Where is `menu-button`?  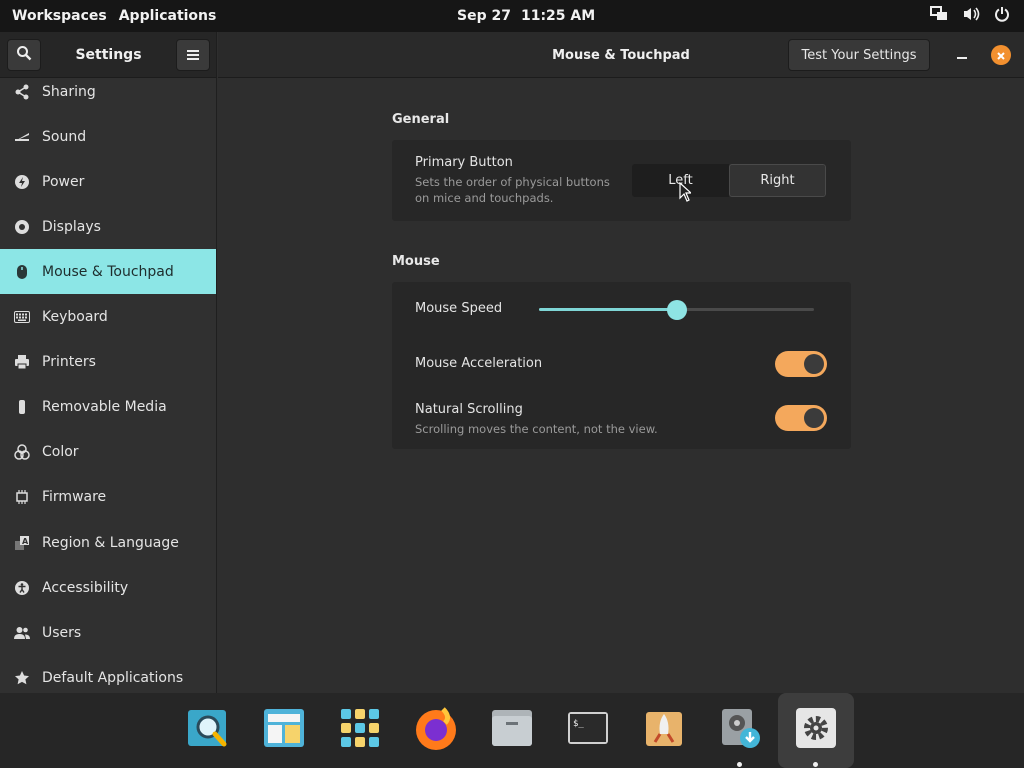
menu-button is located at coordinates (193, 55).